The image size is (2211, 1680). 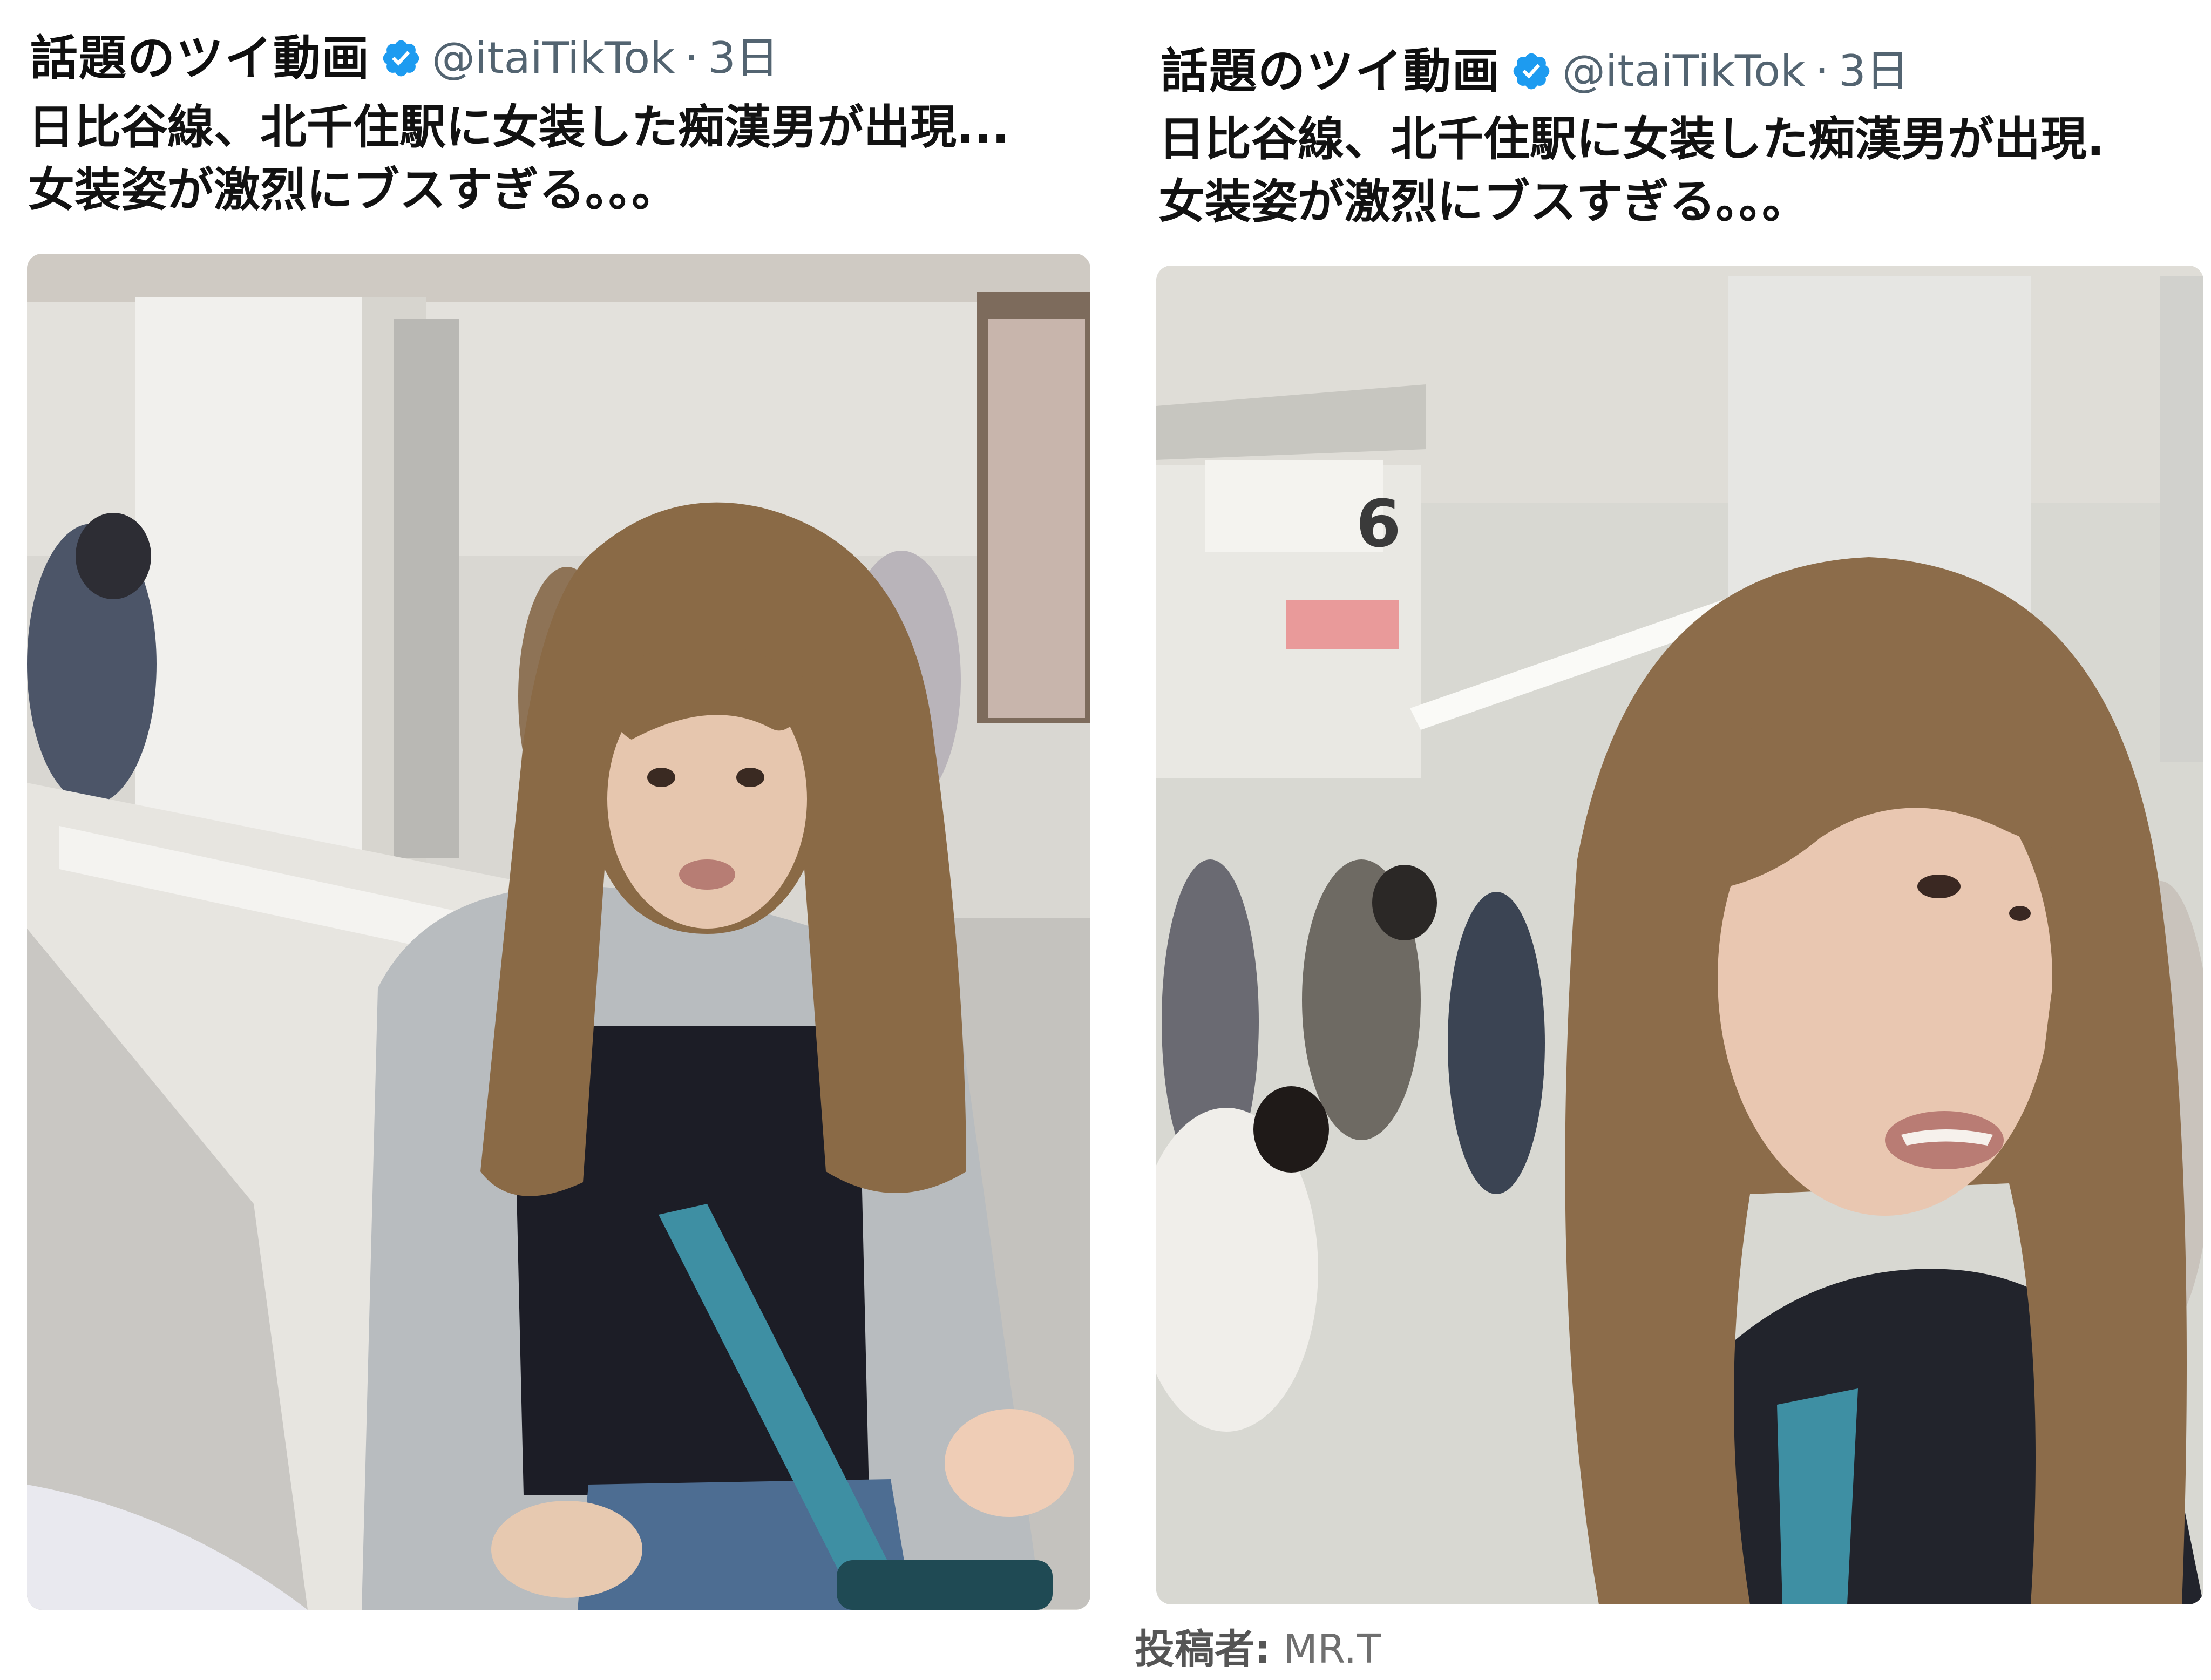 What do you see at coordinates (1203, 1649) in the screenshot?
I see `credit-label: 投稿者:` at bounding box center [1203, 1649].